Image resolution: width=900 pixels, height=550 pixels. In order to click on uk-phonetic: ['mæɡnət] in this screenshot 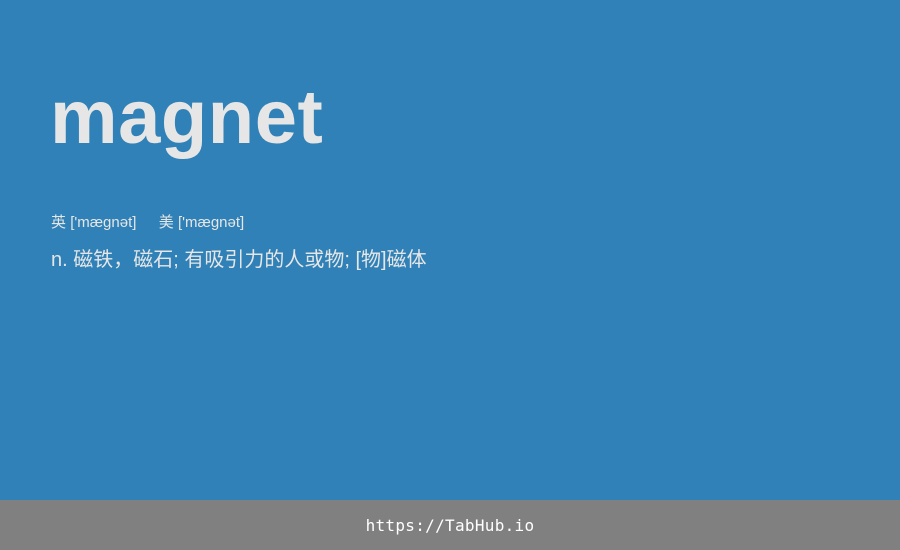, I will do `click(103, 222)`.